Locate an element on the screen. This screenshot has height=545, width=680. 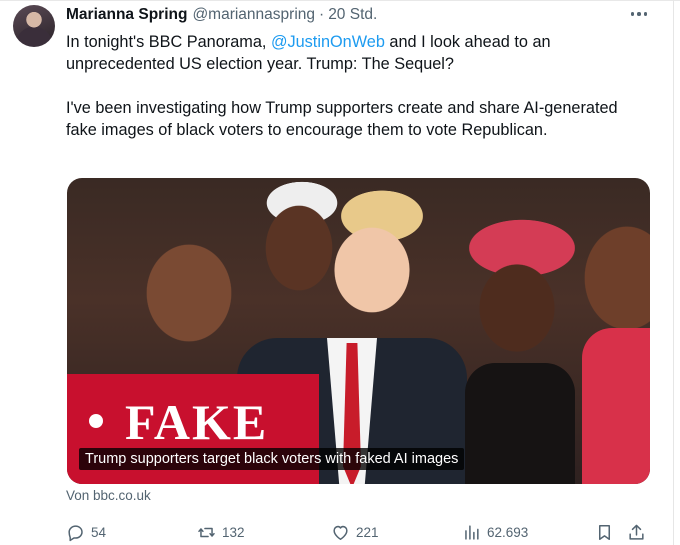
bookmark-icon is located at coordinates (604, 532).